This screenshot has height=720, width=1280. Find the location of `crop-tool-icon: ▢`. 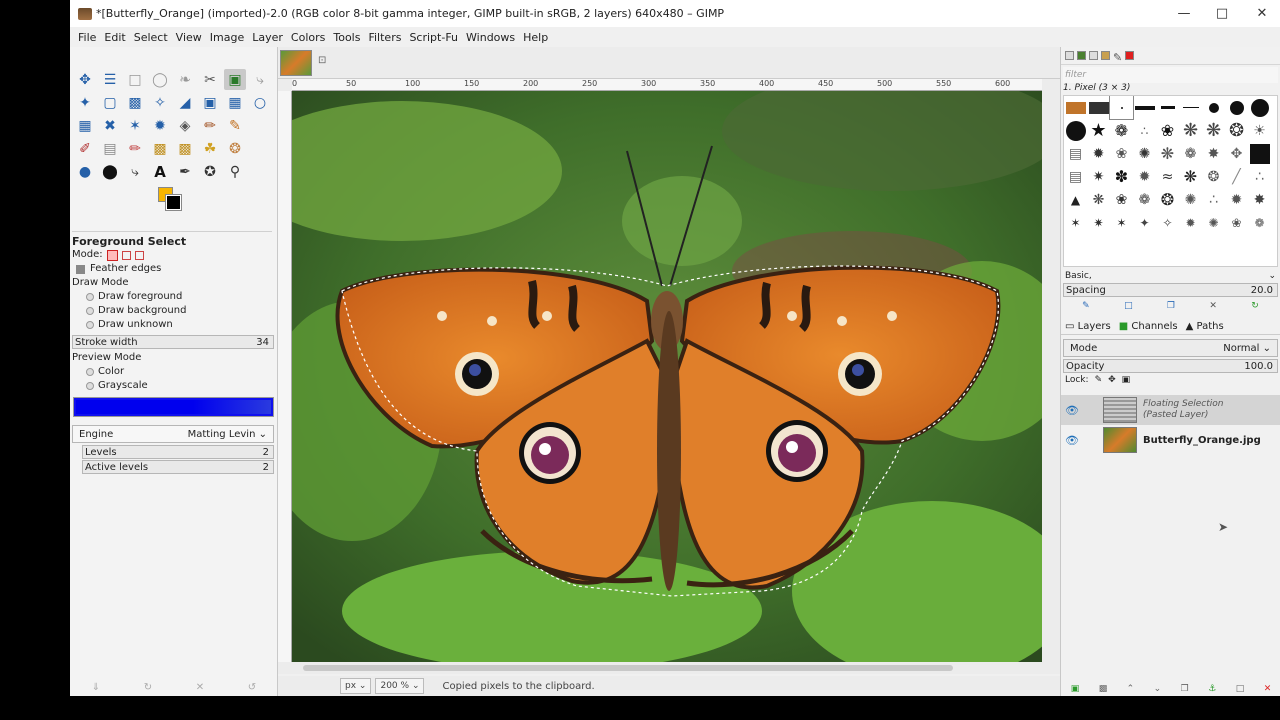

crop-tool-icon: ▢ is located at coordinates (110, 102).